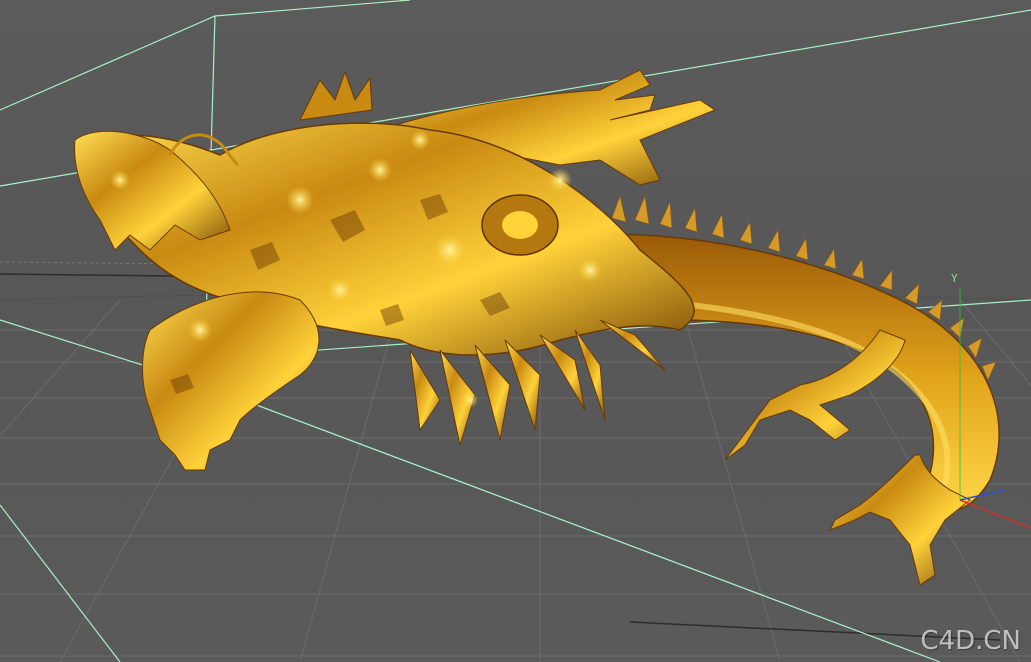 Image resolution: width=1031 pixels, height=662 pixels. I want to click on axis-y-label: Y, so click(954, 278).